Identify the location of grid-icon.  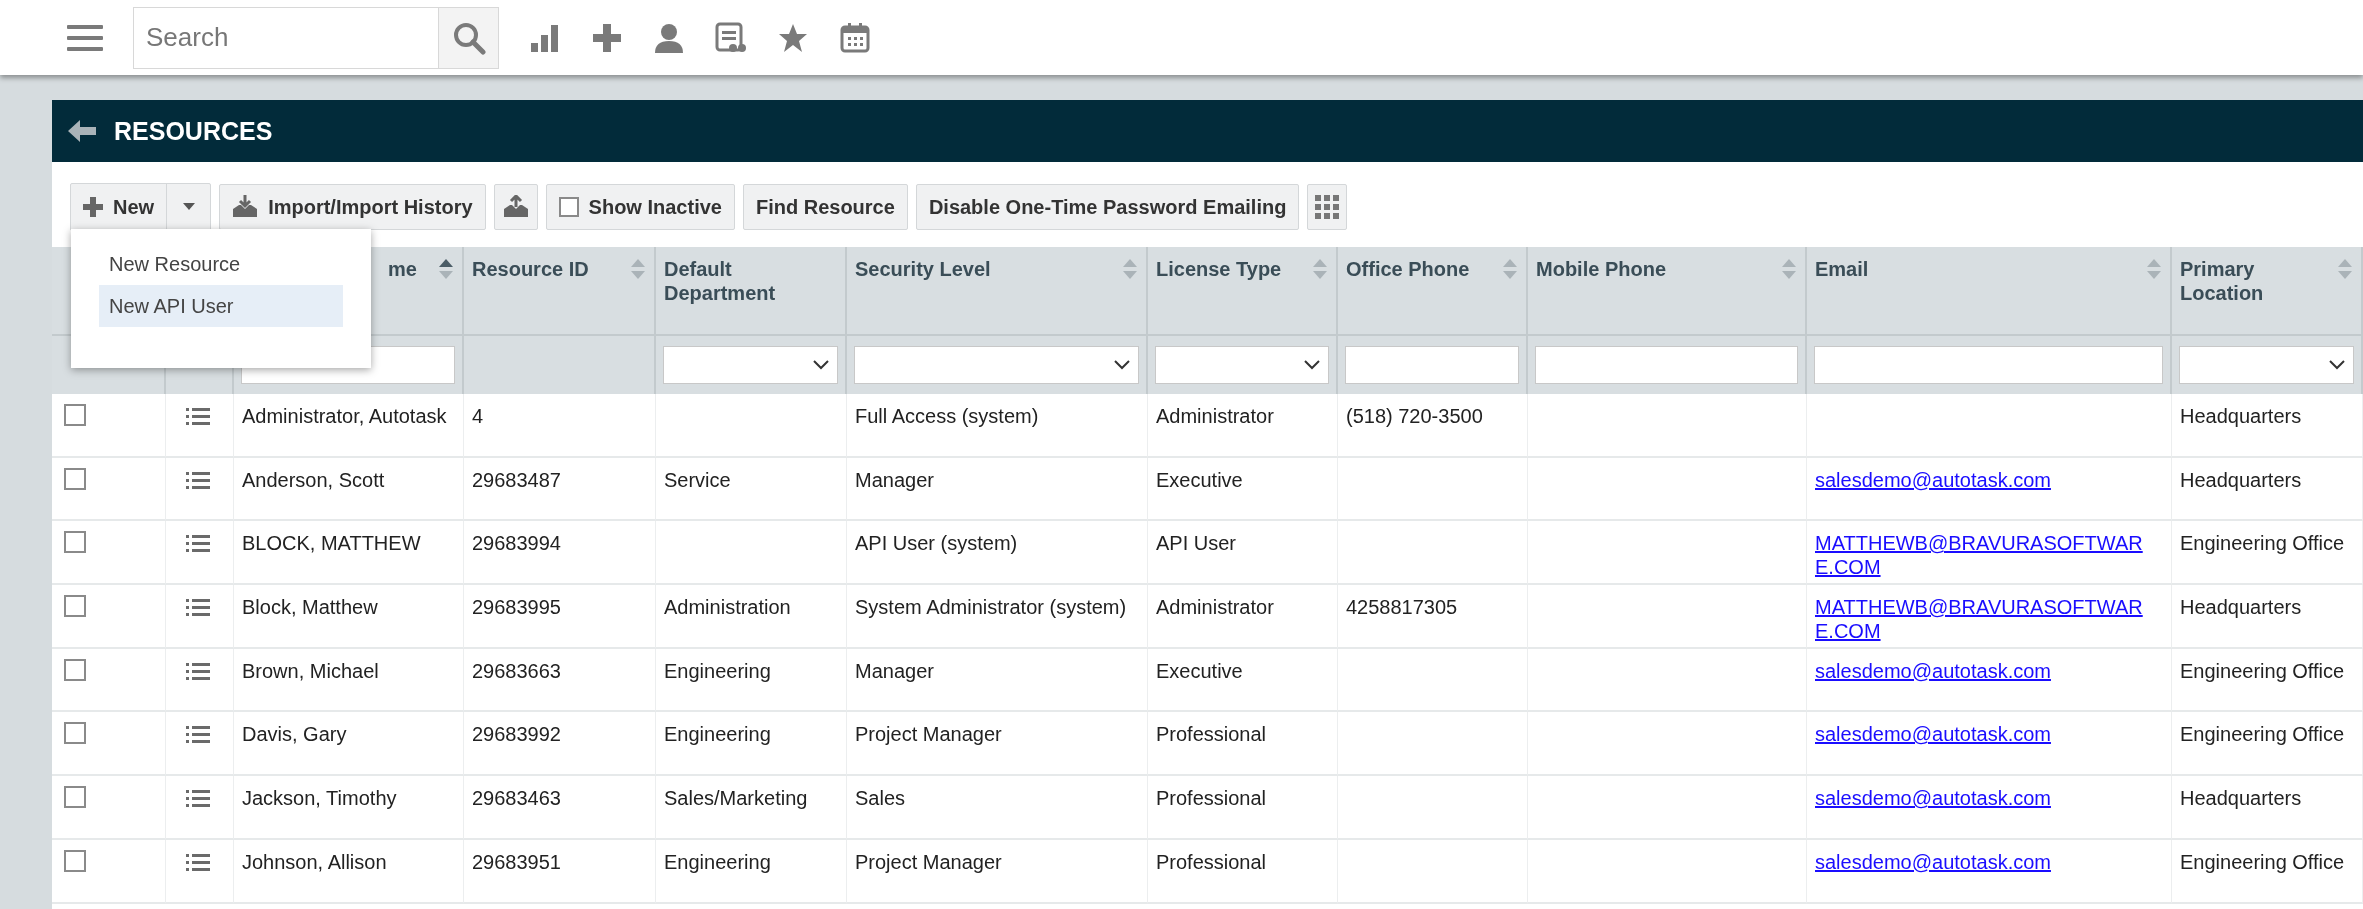
(1327, 207).